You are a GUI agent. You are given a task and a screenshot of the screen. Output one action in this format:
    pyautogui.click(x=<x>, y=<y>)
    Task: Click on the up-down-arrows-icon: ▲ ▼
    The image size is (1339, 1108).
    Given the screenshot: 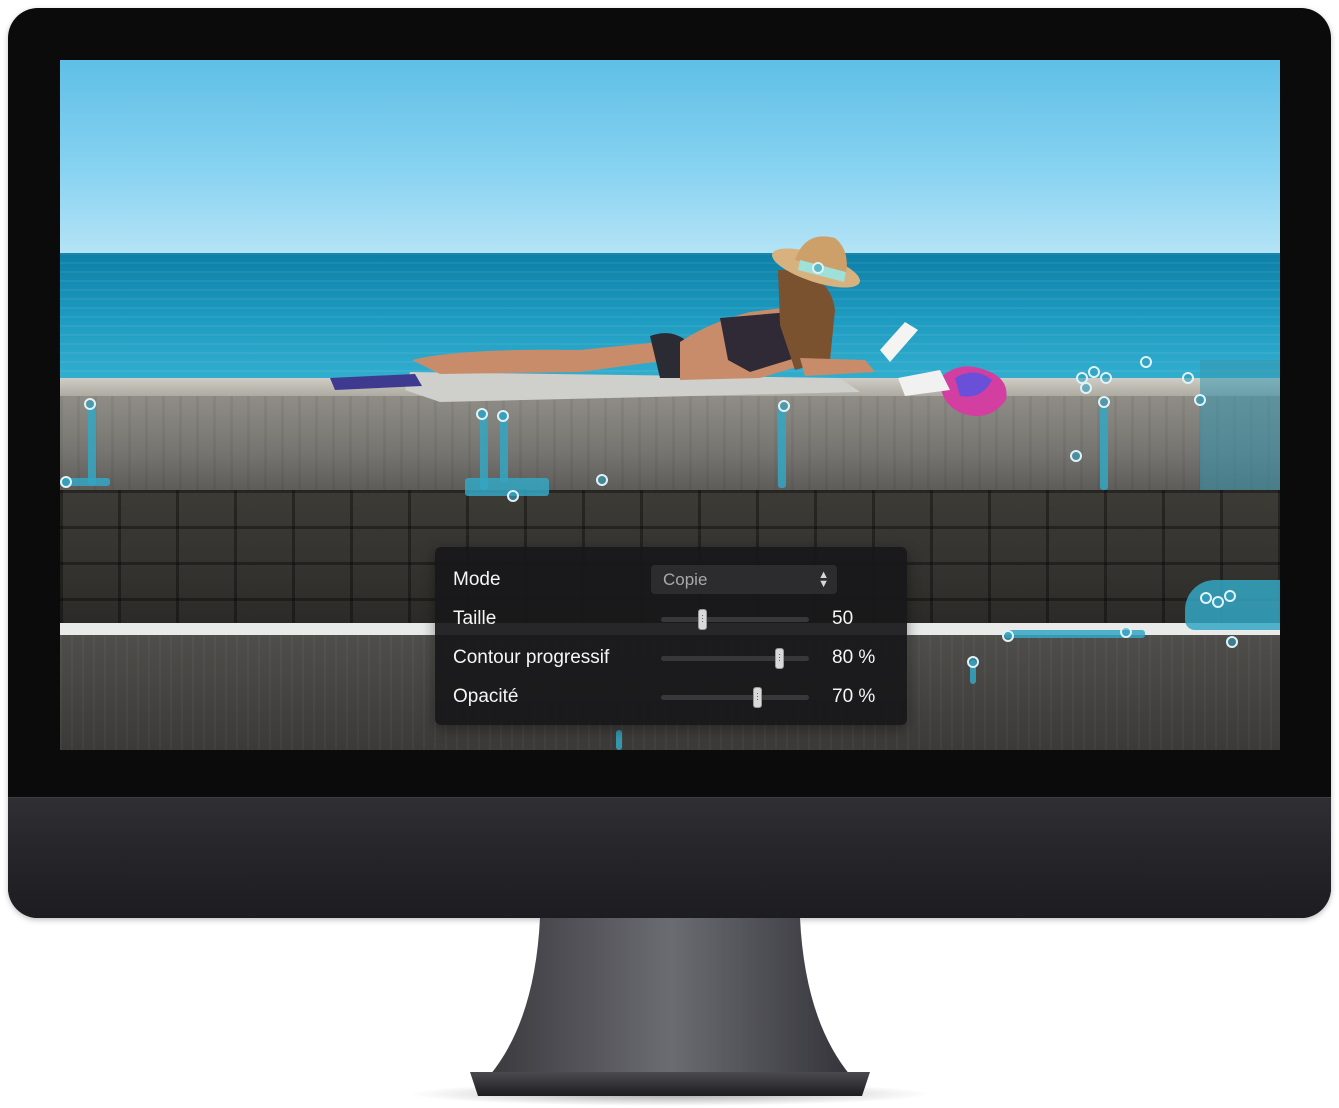 What is the action you would take?
    pyautogui.click(x=823, y=579)
    